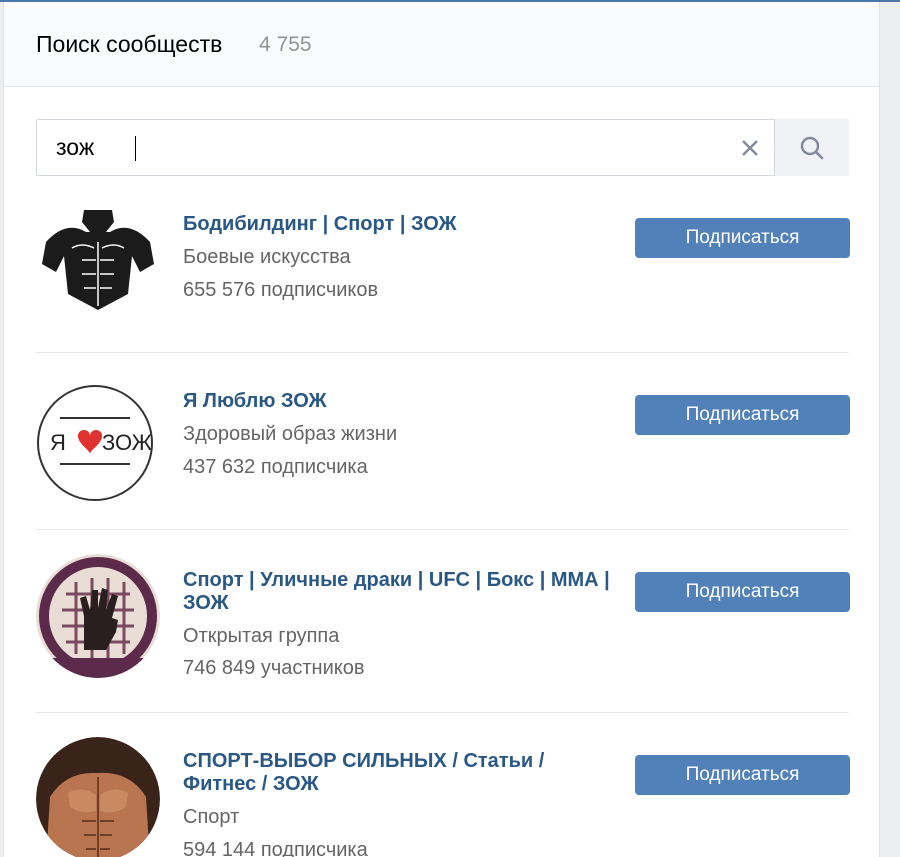  I want to click on page-title: Поиск сообществ, so click(129, 44).